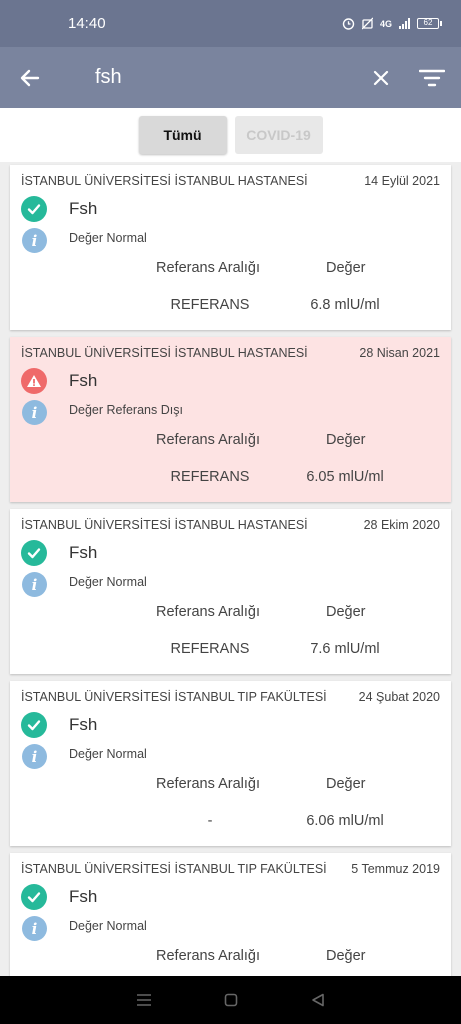 This screenshot has height=1024, width=461. I want to click on back-button, so click(30, 77).